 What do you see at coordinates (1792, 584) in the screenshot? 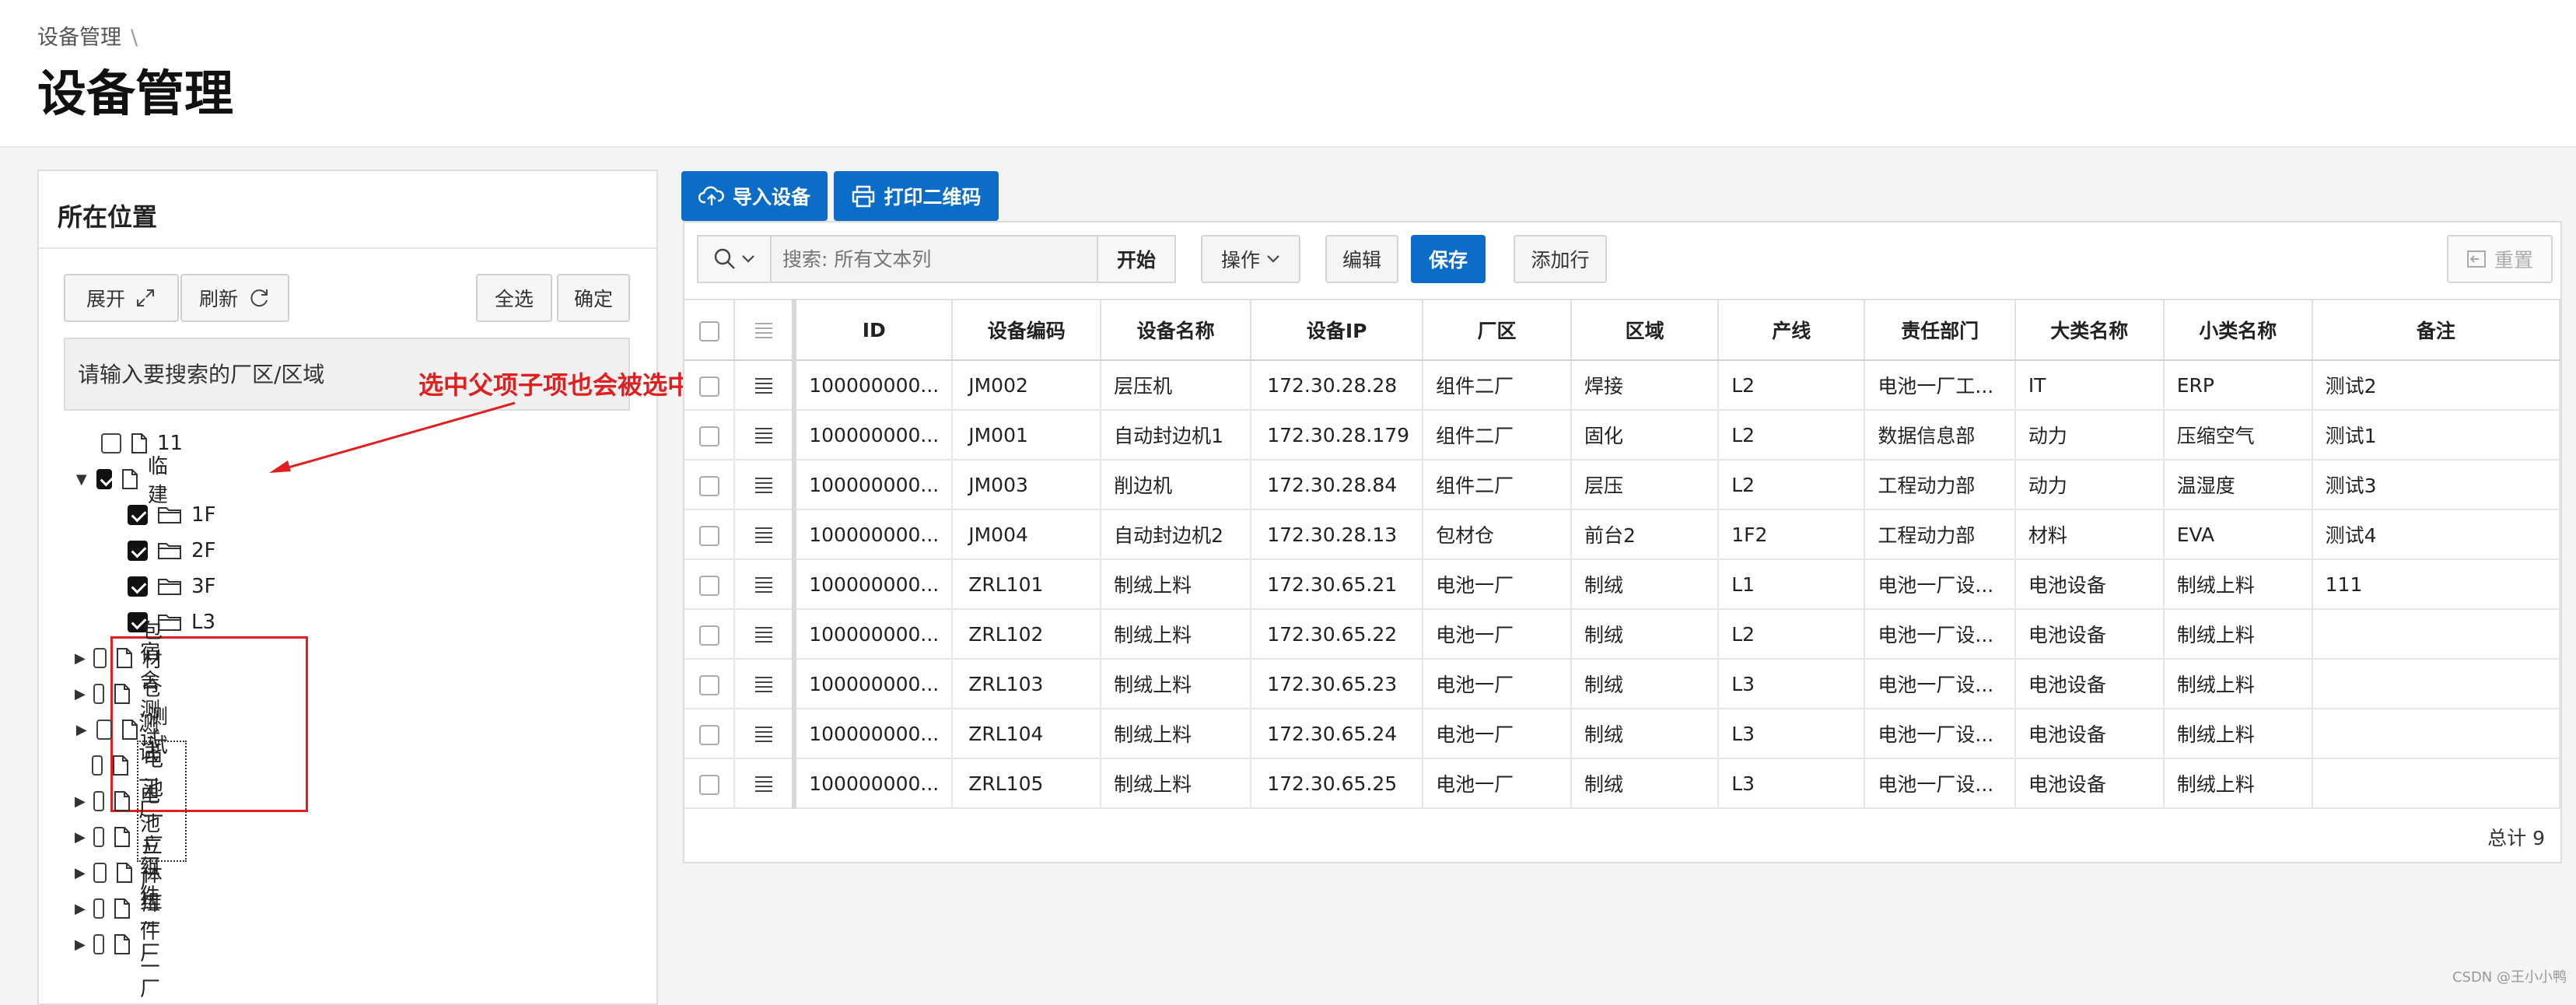
I see `table-cell: L1` at bounding box center [1792, 584].